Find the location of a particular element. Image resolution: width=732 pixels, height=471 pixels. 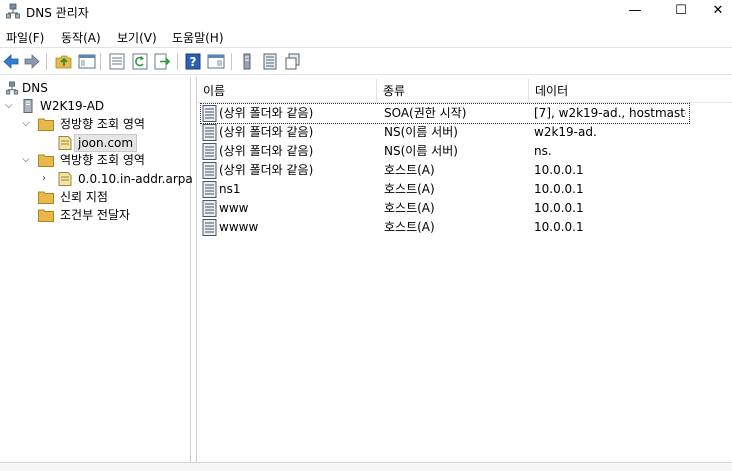

chevron-right-icon: › is located at coordinates (44, 179).